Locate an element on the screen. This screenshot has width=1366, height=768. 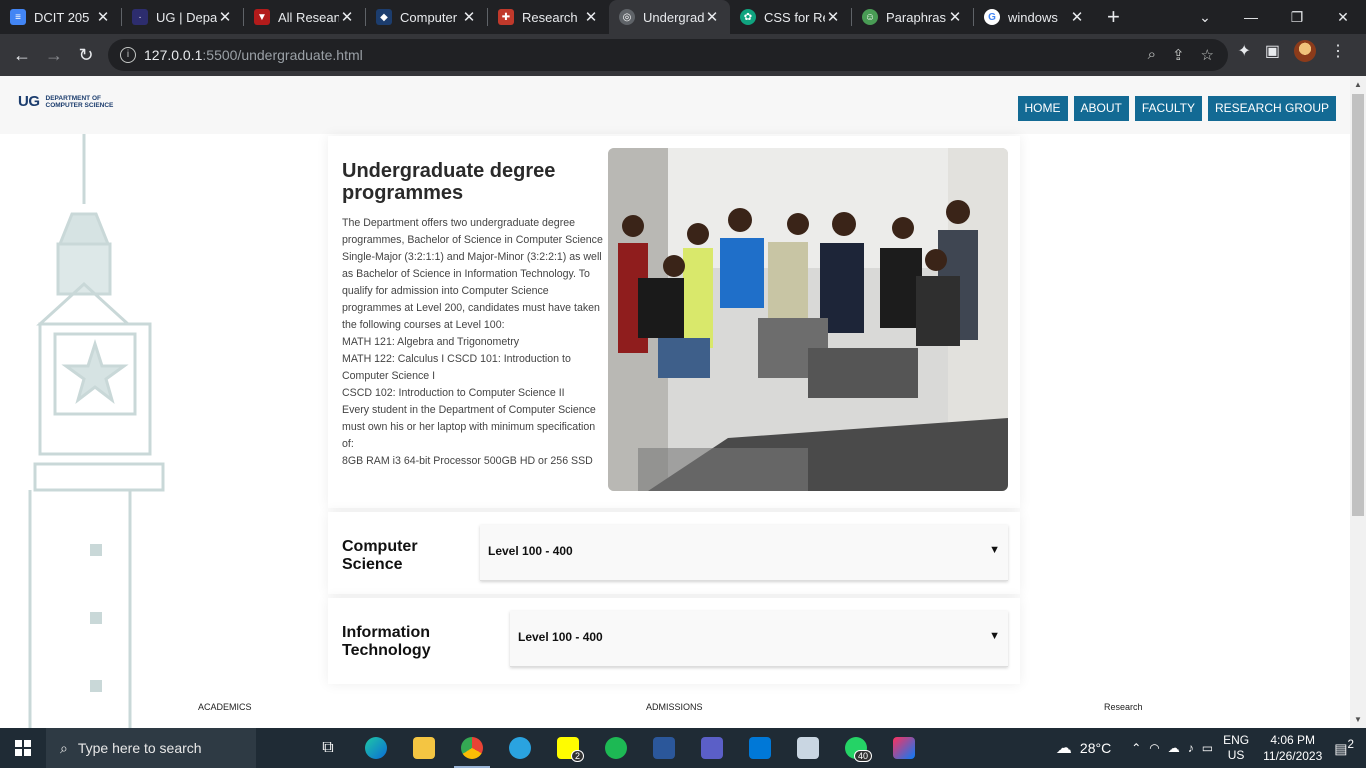
notifications-icon: ▤2 is located at coordinates (1344, 748).